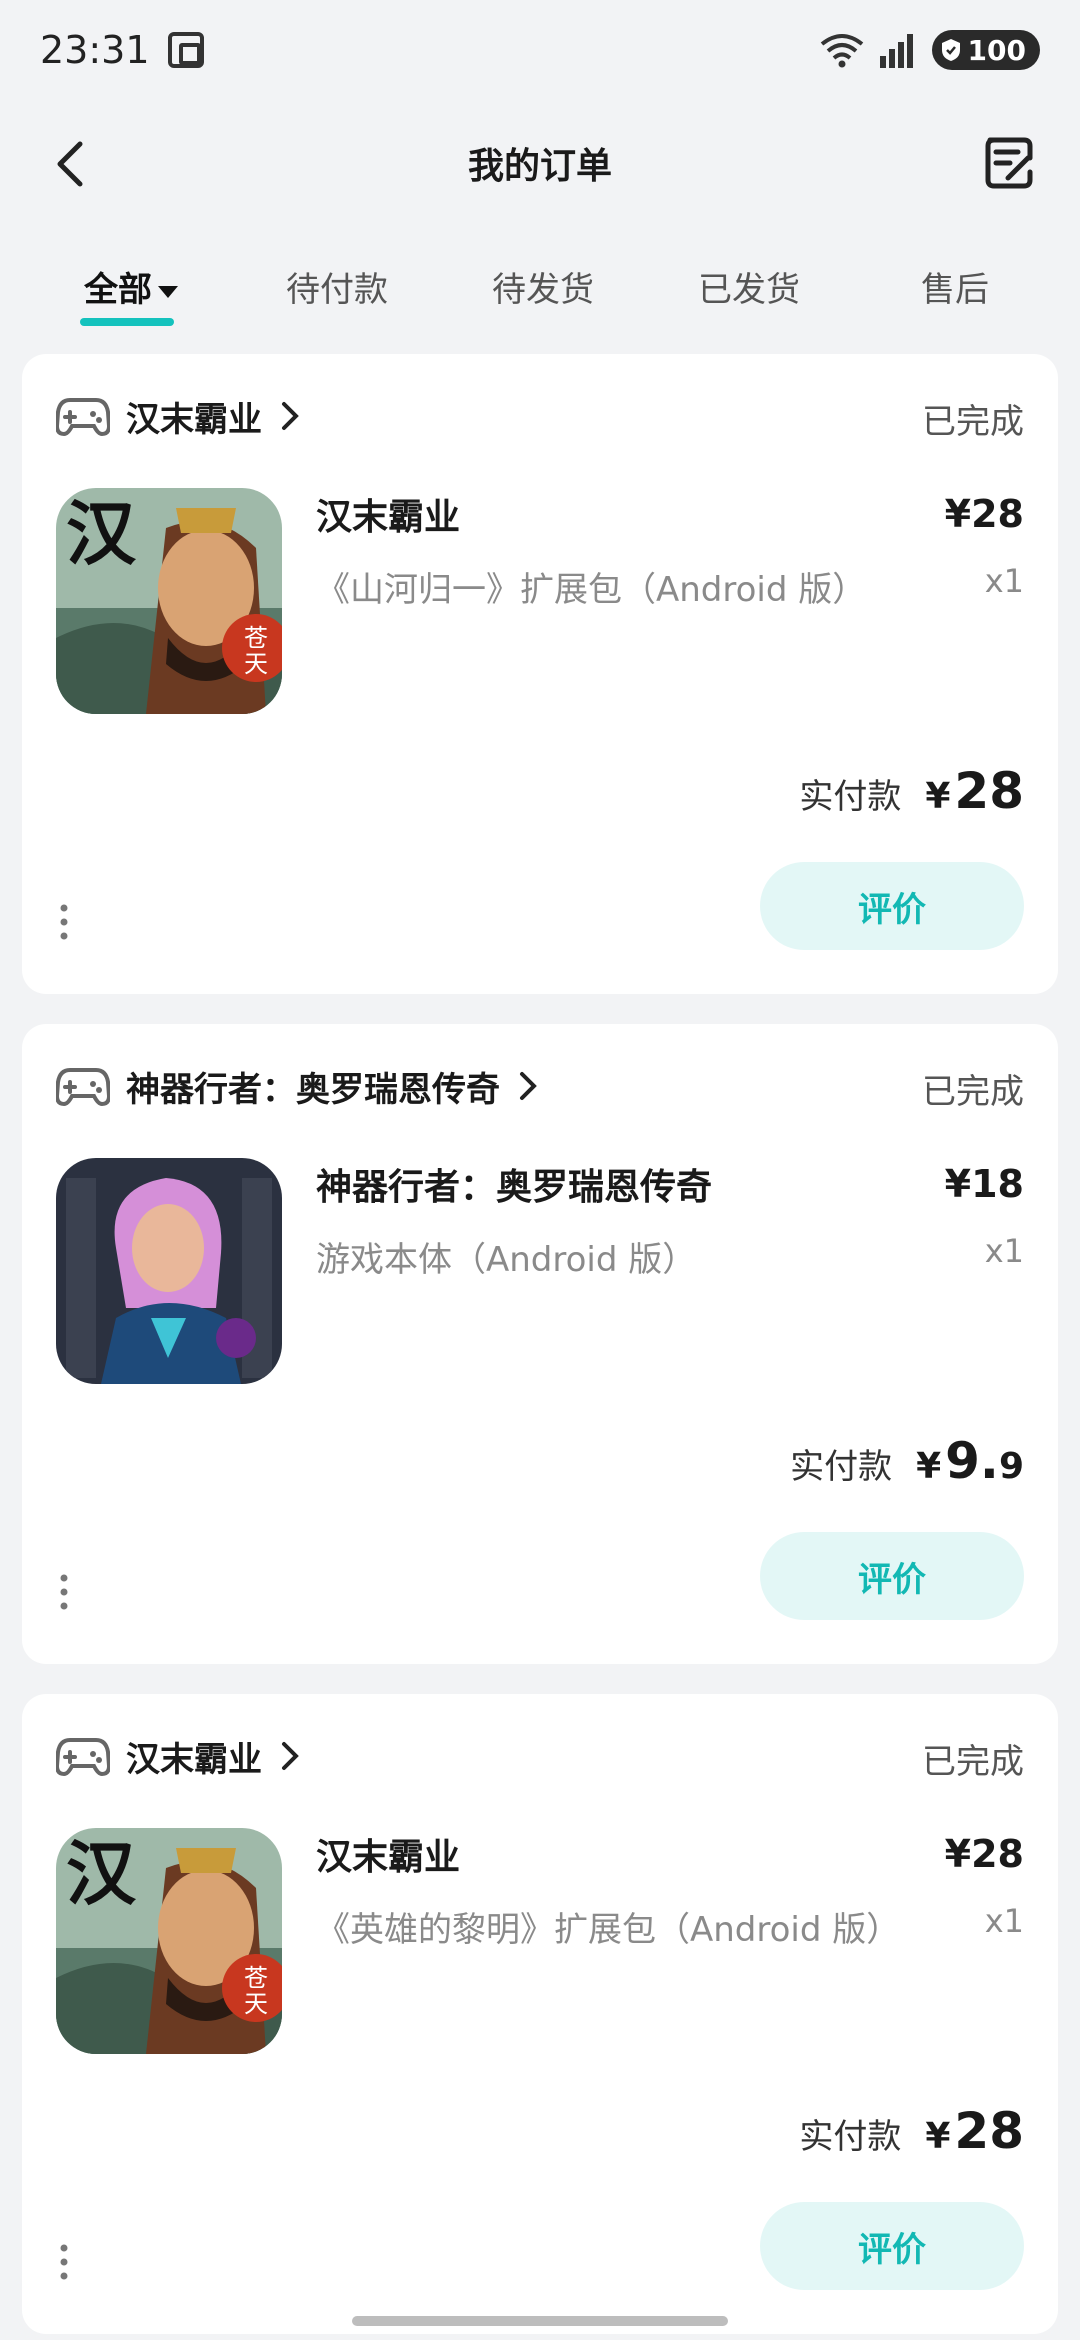  I want to click on header: 我的订单, so click(540, 162).